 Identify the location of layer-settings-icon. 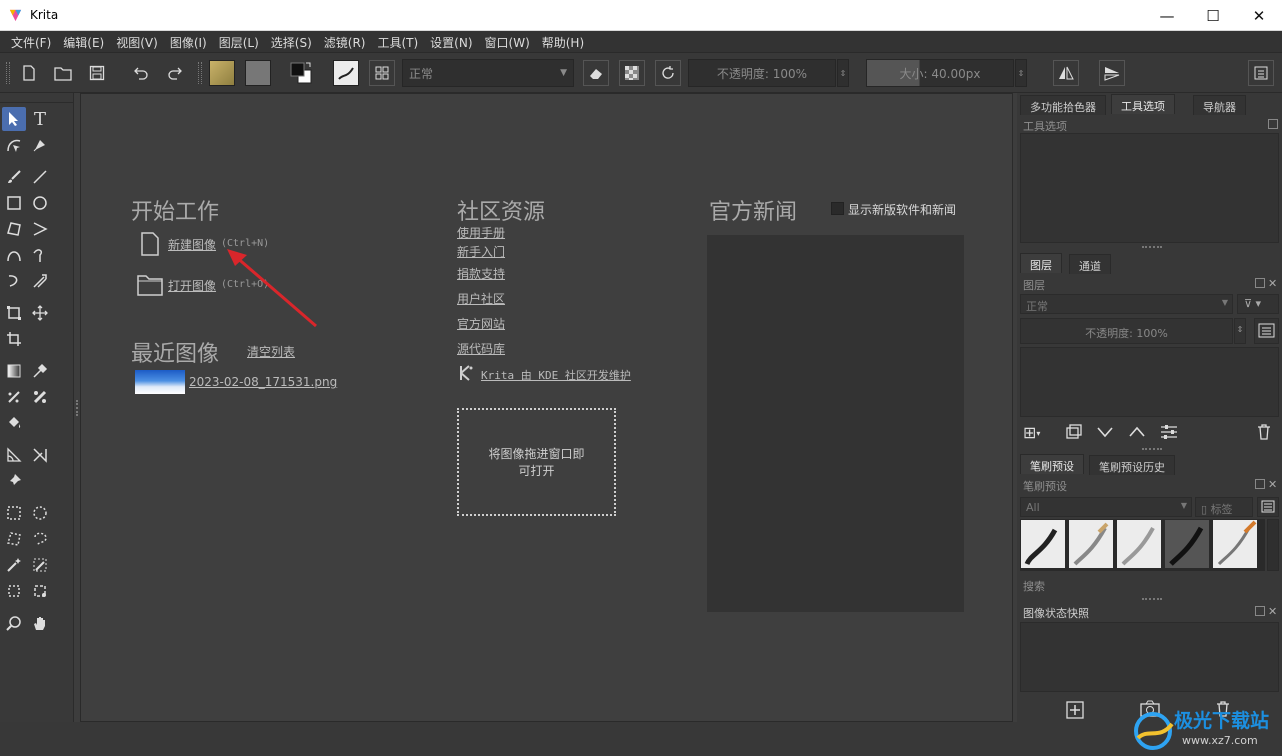
(1169, 432).